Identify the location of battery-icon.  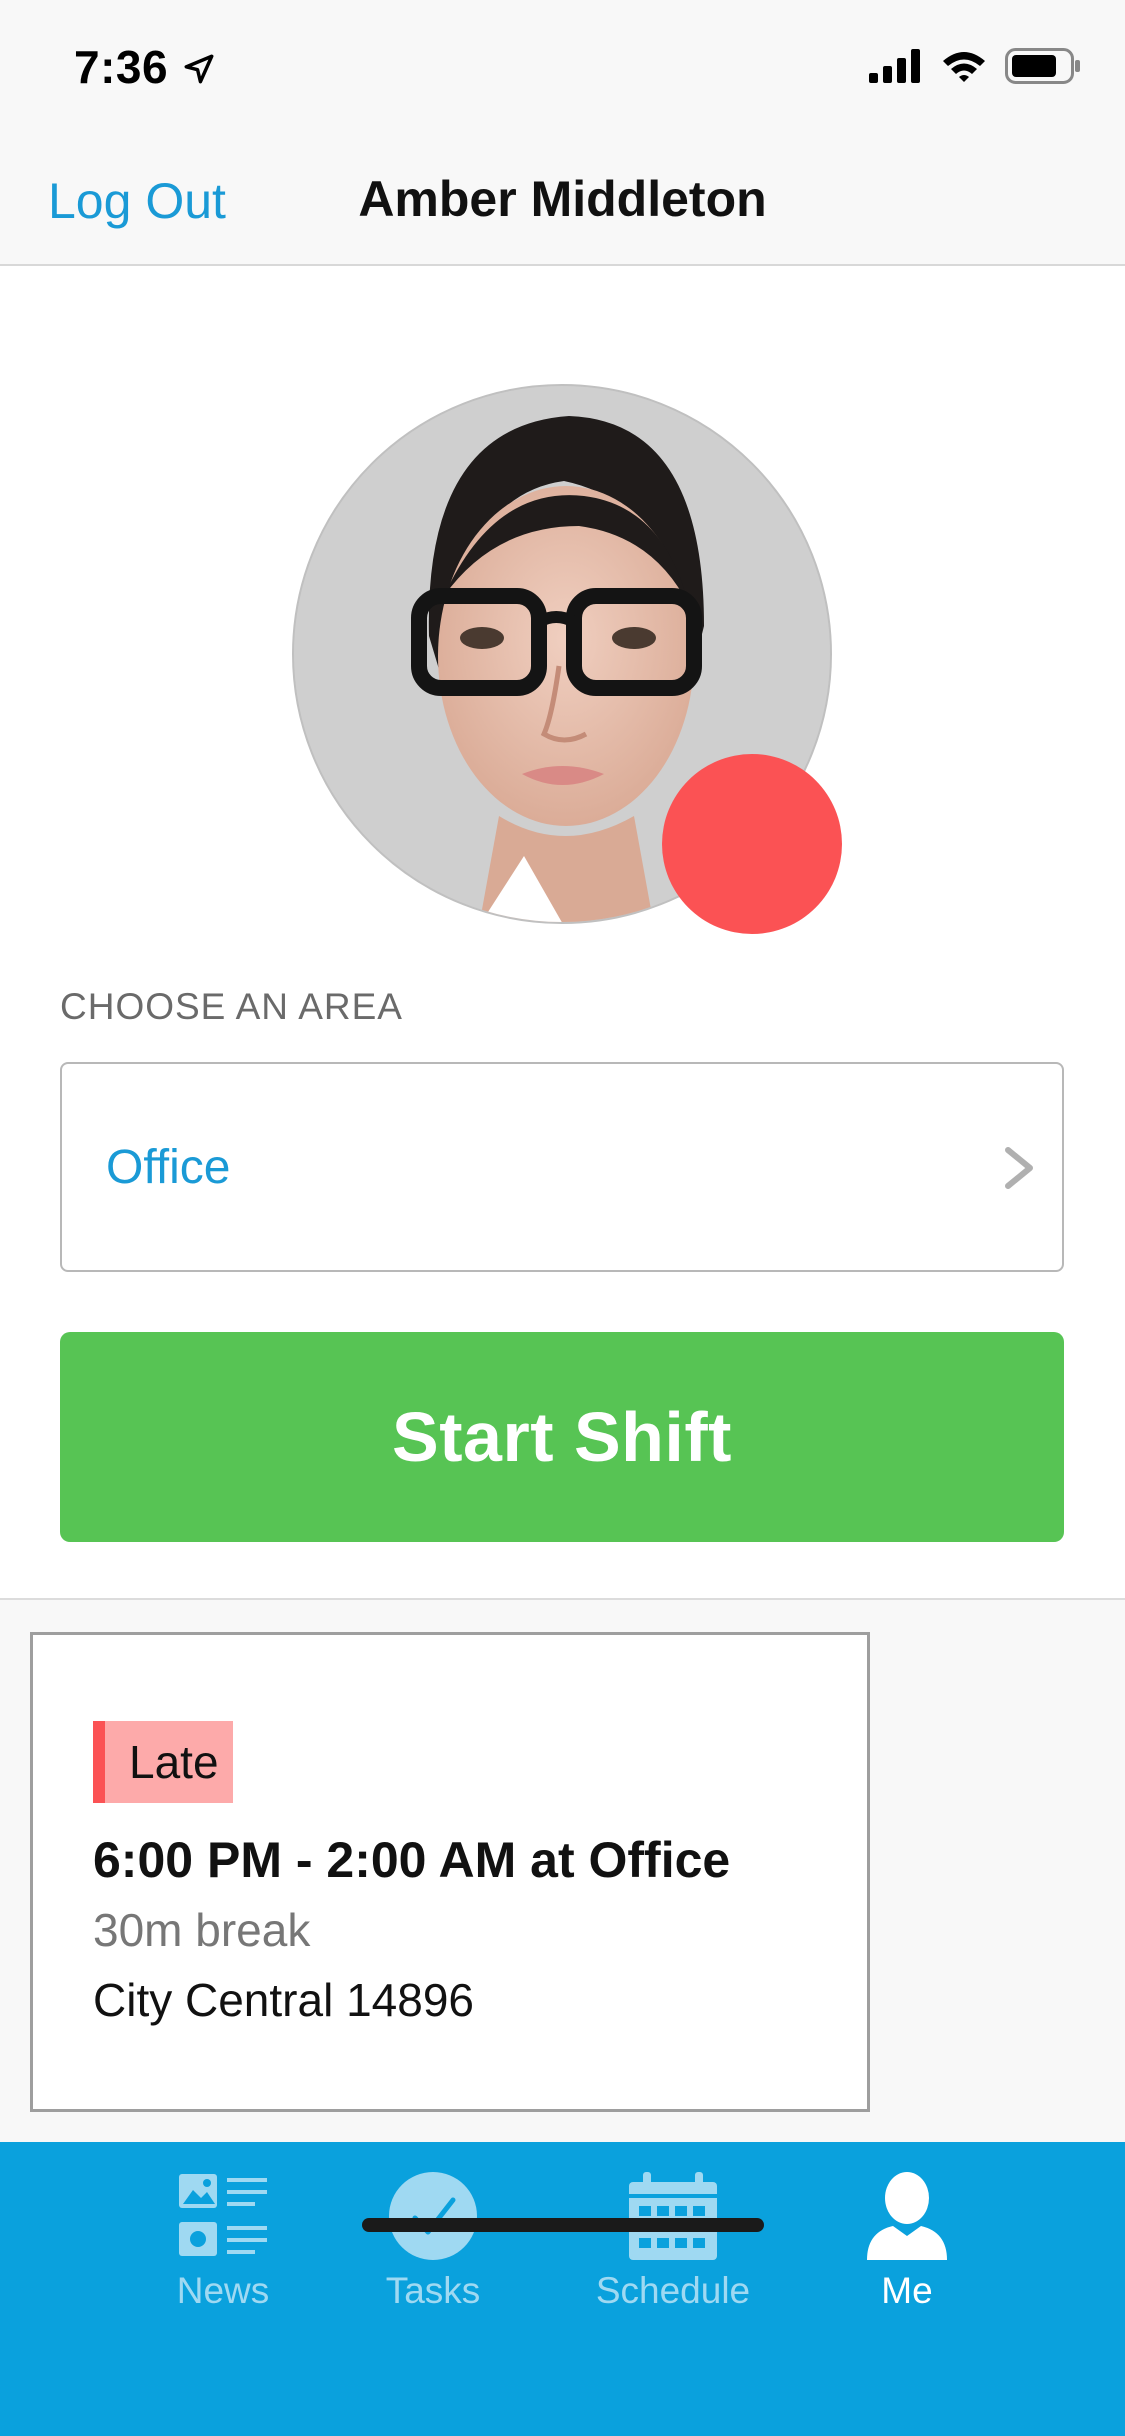
(1042, 66).